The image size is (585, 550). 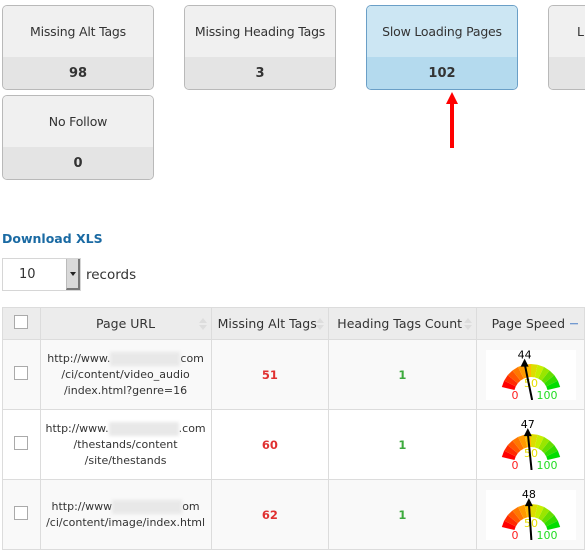 I want to click on missing-alt-tags-value: 62, so click(x=269, y=514).